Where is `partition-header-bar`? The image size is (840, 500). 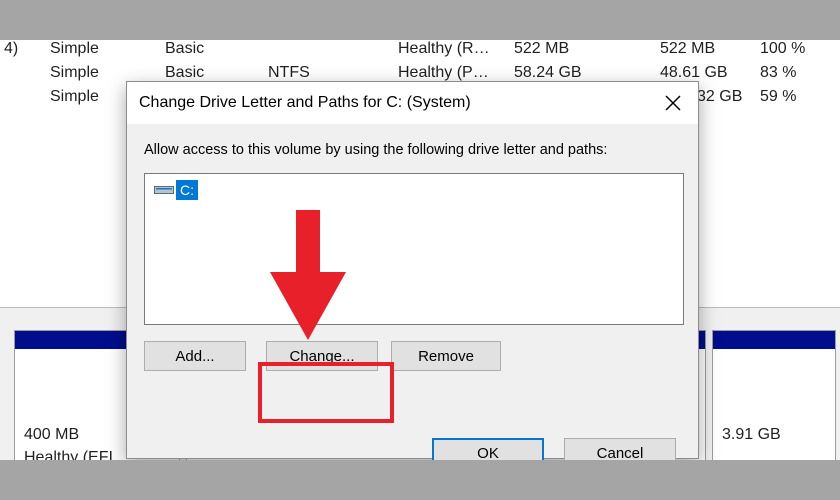
partition-header-bar is located at coordinates (774, 340).